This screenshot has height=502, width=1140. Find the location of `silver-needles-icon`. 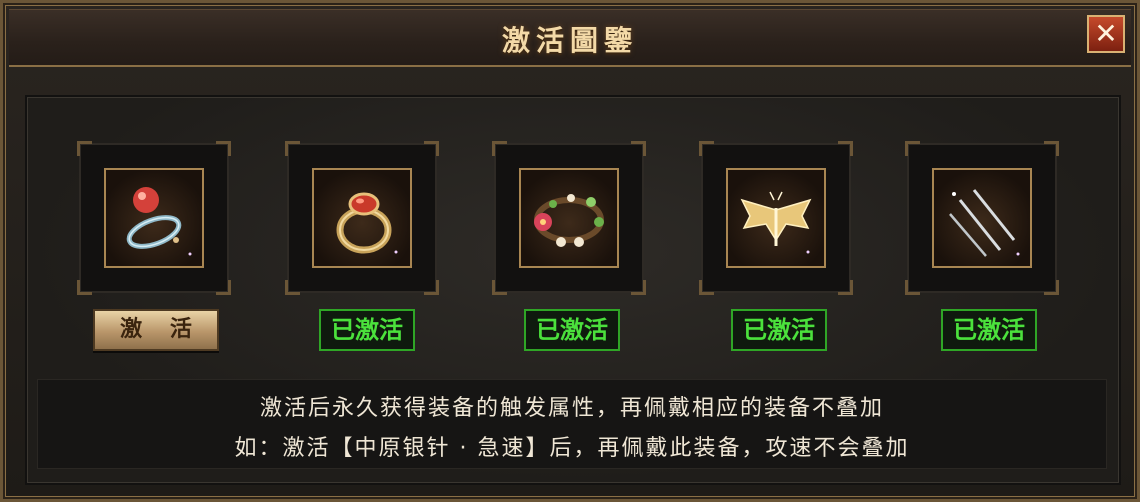

silver-needles-icon is located at coordinates (982, 218).